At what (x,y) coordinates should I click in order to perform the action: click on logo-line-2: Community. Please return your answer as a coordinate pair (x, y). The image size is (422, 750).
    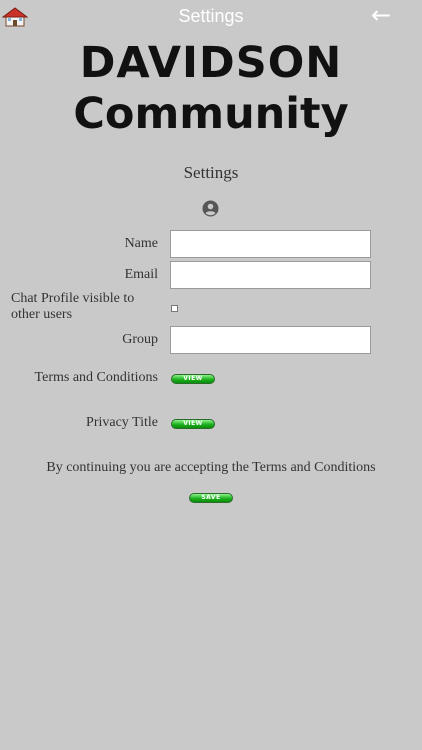
    Looking at the image, I should click on (211, 114).